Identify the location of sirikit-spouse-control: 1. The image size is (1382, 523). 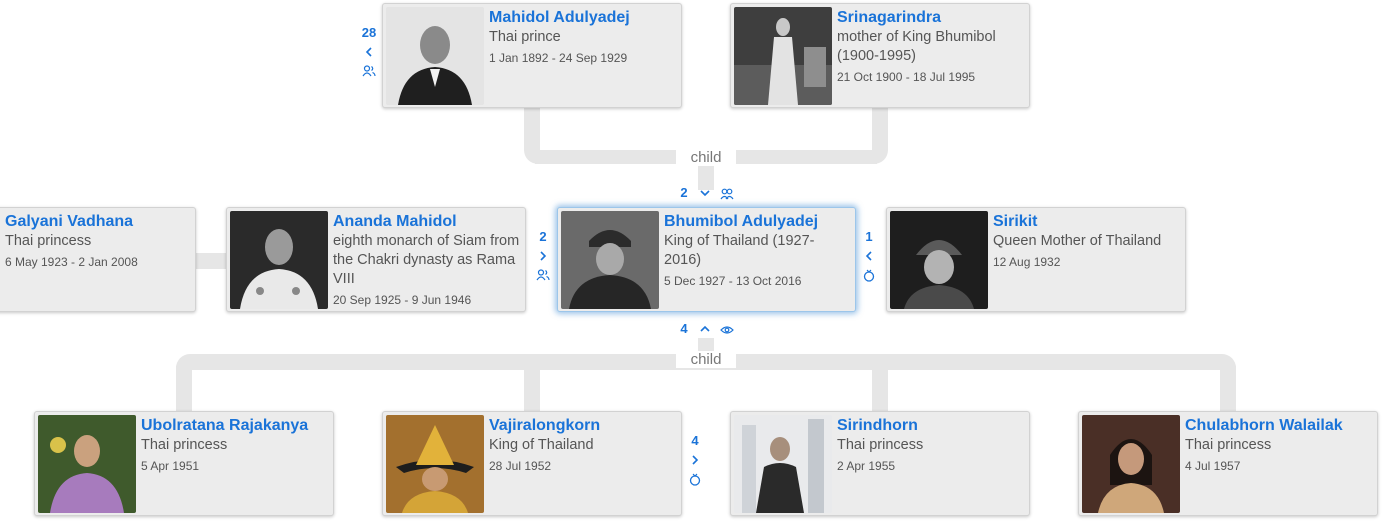
(869, 255).